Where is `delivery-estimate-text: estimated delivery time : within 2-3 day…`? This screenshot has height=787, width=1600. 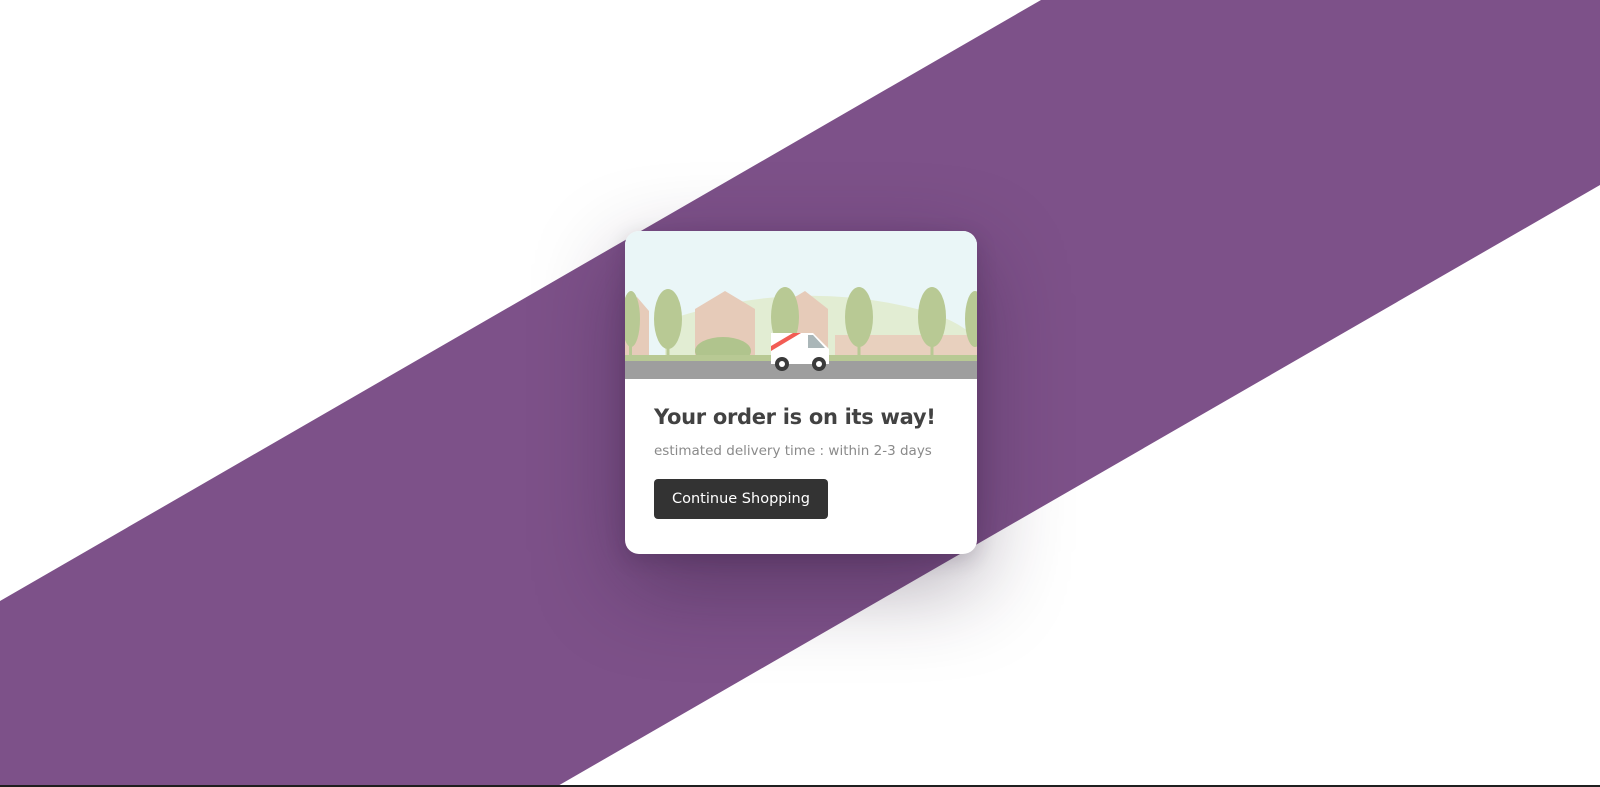 delivery-estimate-text: estimated delivery time : within 2-3 day… is located at coordinates (793, 451).